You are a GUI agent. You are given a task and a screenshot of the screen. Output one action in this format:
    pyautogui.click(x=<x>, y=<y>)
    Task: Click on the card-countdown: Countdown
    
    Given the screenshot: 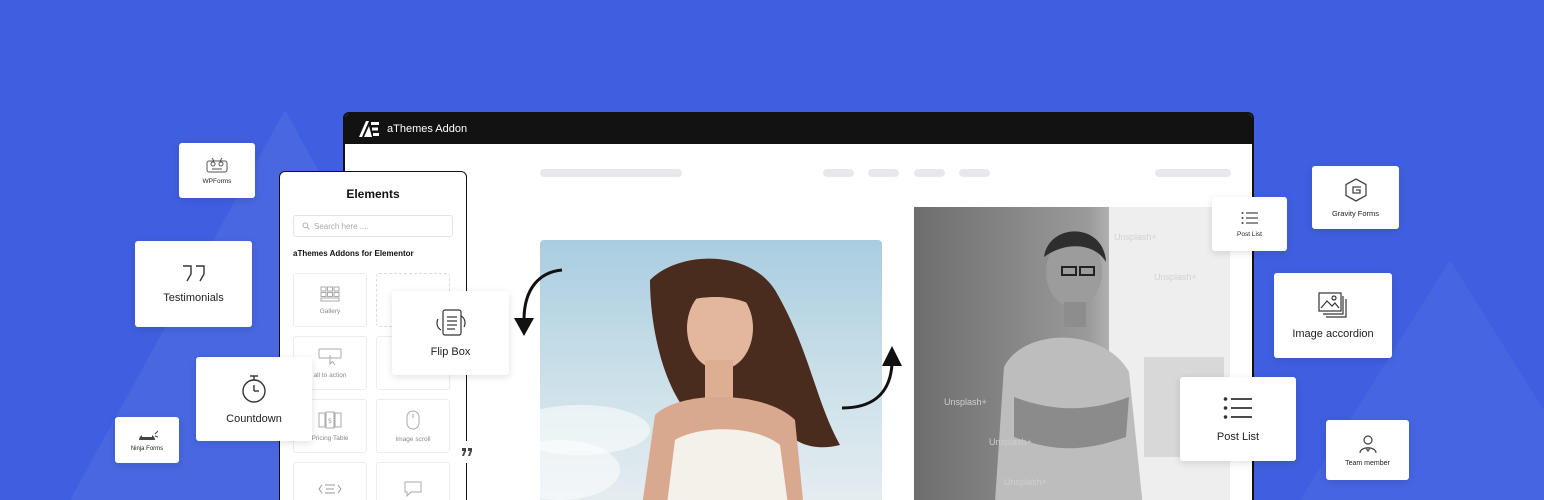 What is the action you would take?
    pyautogui.click(x=254, y=399)
    